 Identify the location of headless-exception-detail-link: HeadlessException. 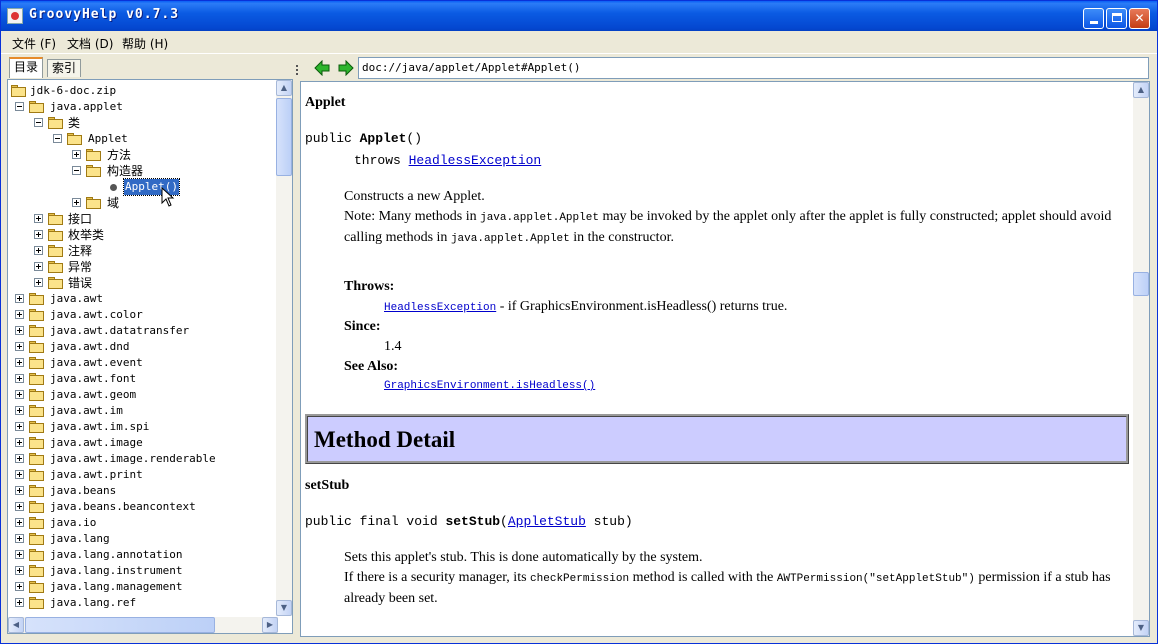
(440, 308).